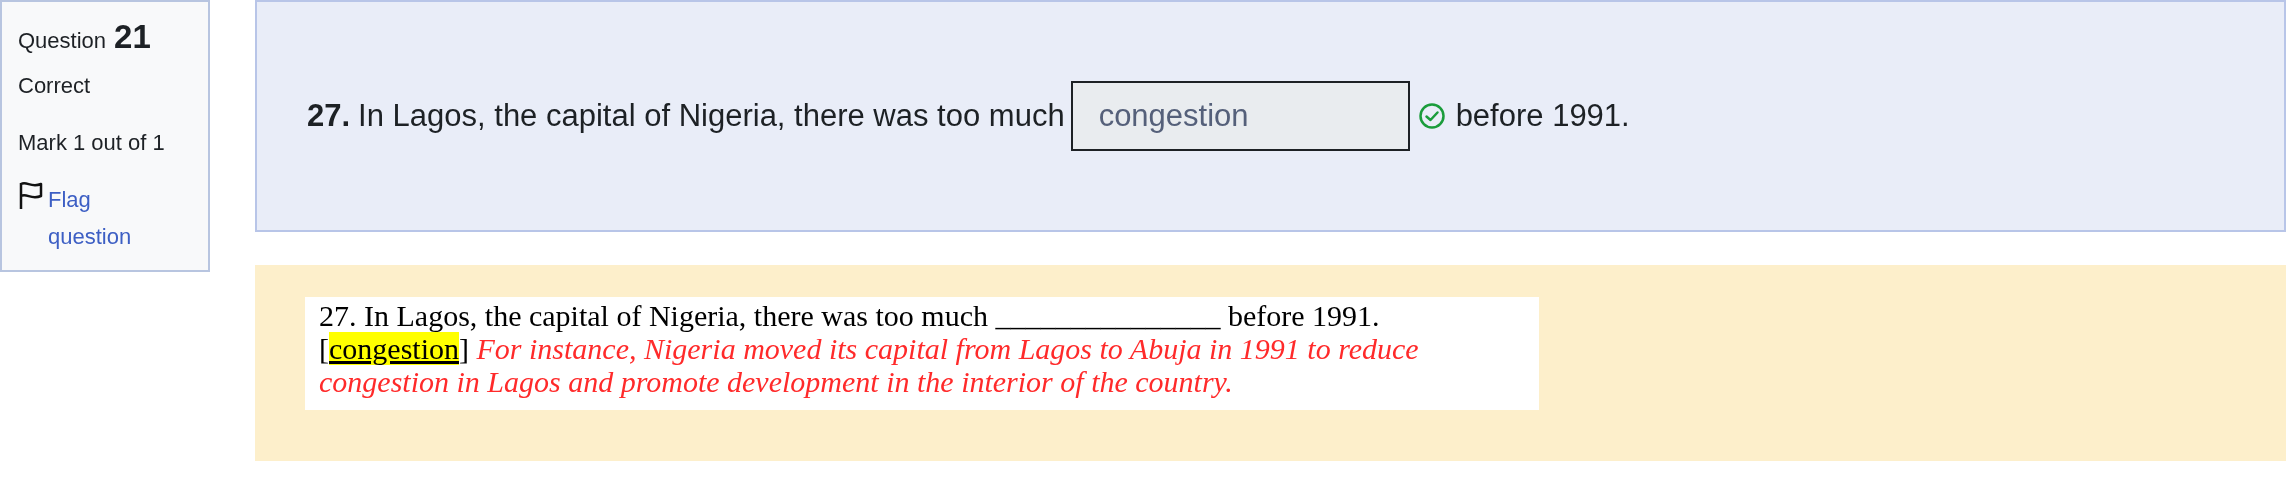  What do you see at coordinates (711, 115) in the screenshot?
I see `question-text: In Lagos, the capital of Nigeria, there was too much` at bounding box center [711, 115].